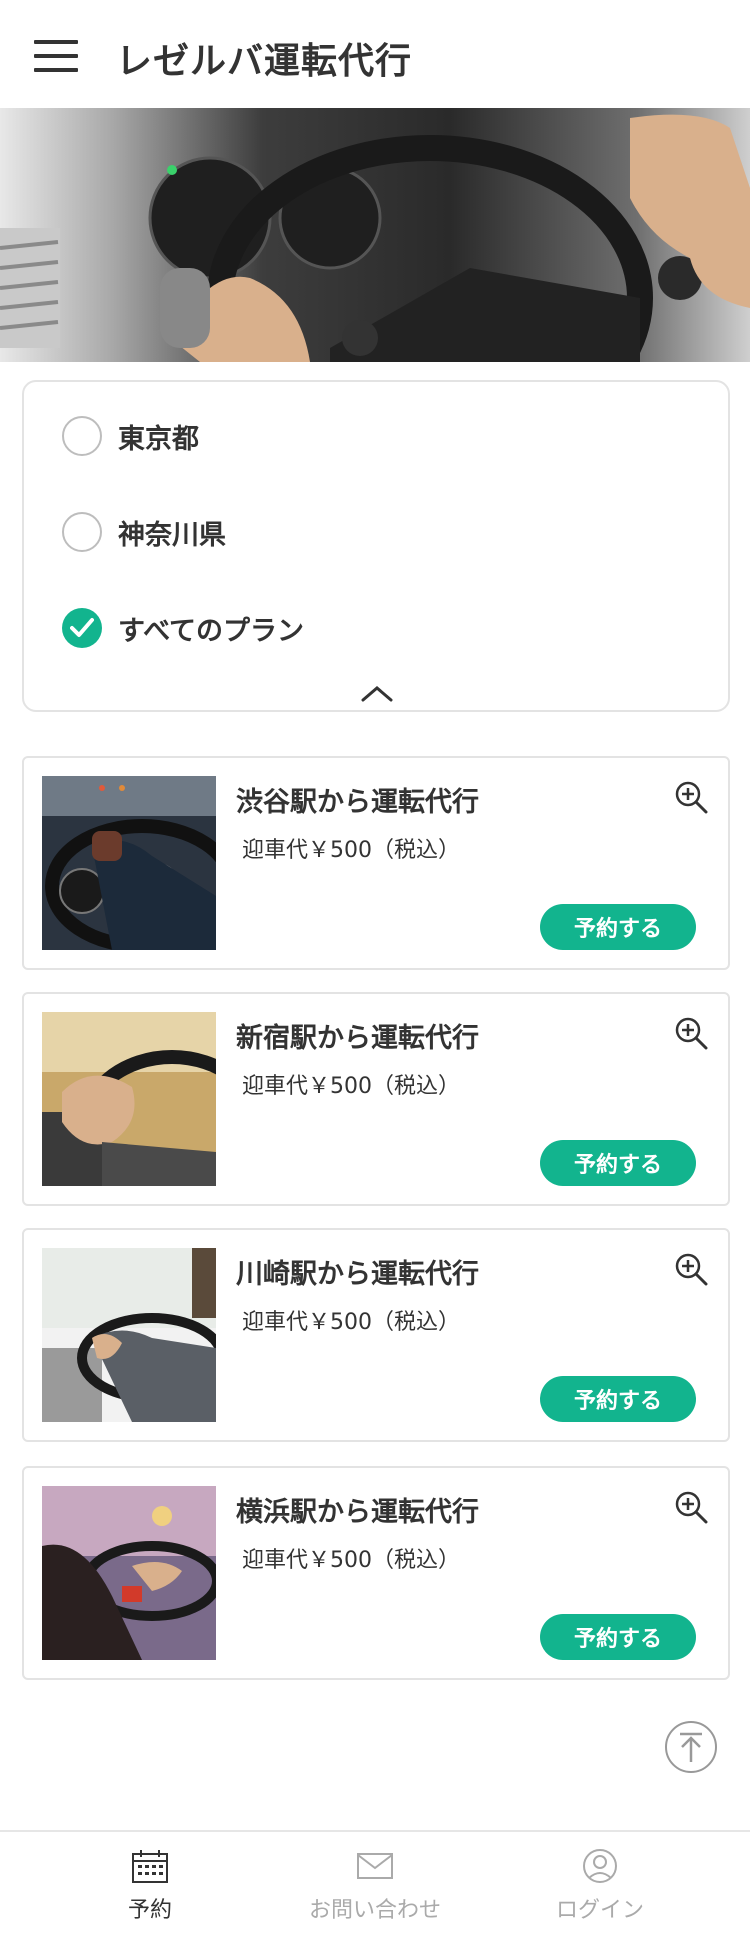 Image resolution: width=750 pixels, height=1940 pixels. I want to click on calendar-icon, so click(150, 1866).